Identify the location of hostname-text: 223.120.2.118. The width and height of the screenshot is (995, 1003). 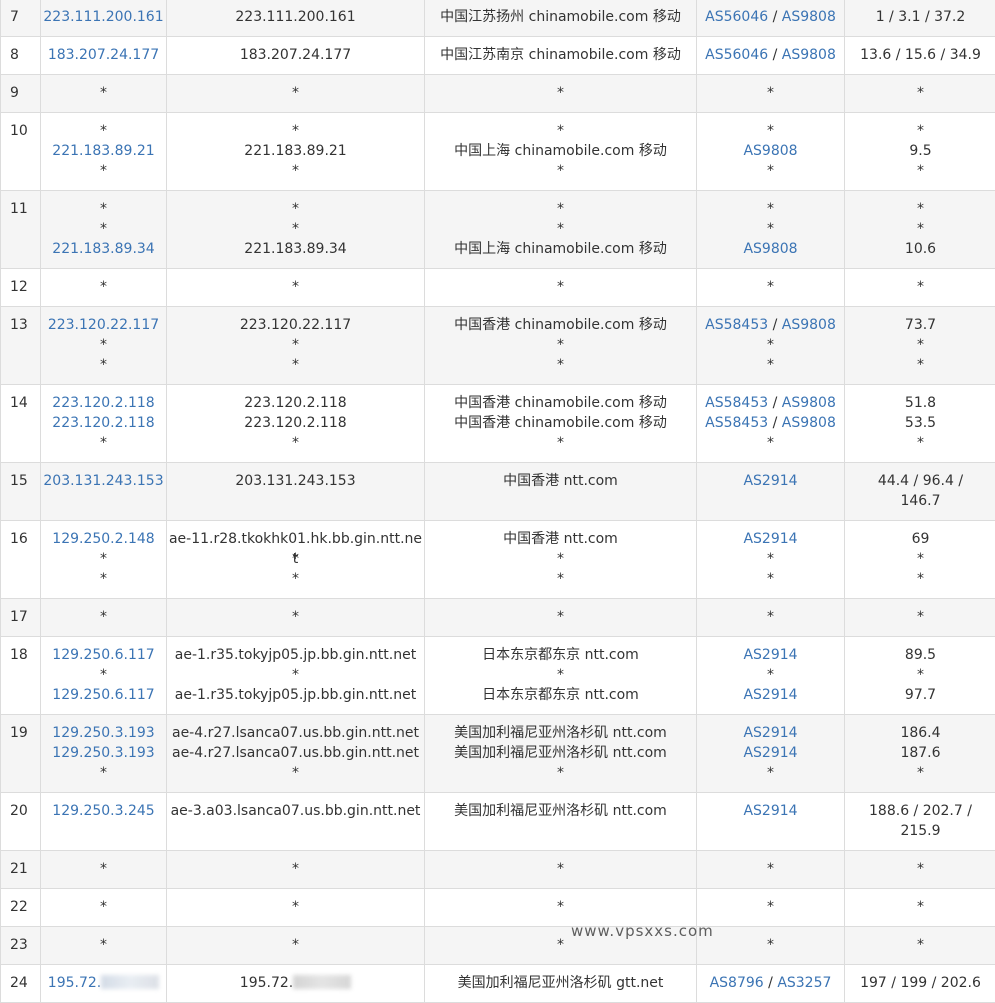
(295, 423).